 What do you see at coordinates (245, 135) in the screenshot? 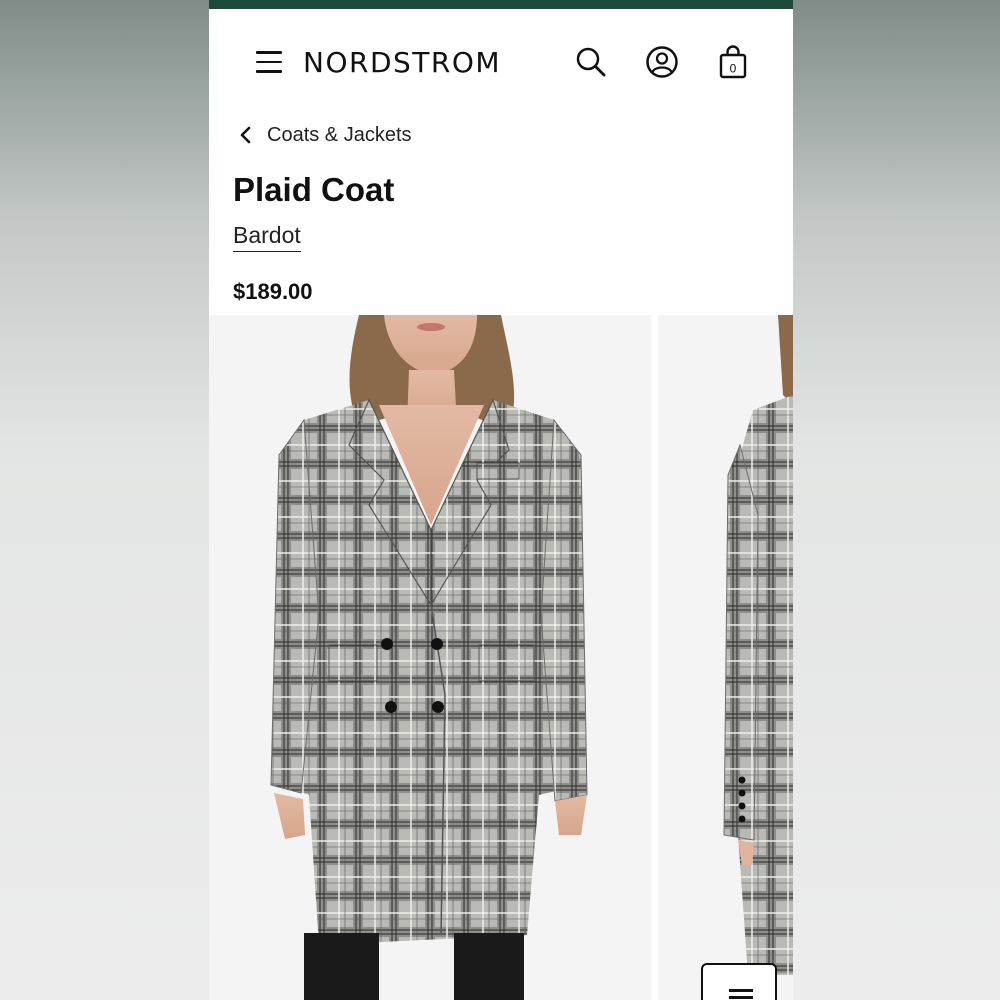
I see `chevron-left-icon` at bounding box center [245, 135].